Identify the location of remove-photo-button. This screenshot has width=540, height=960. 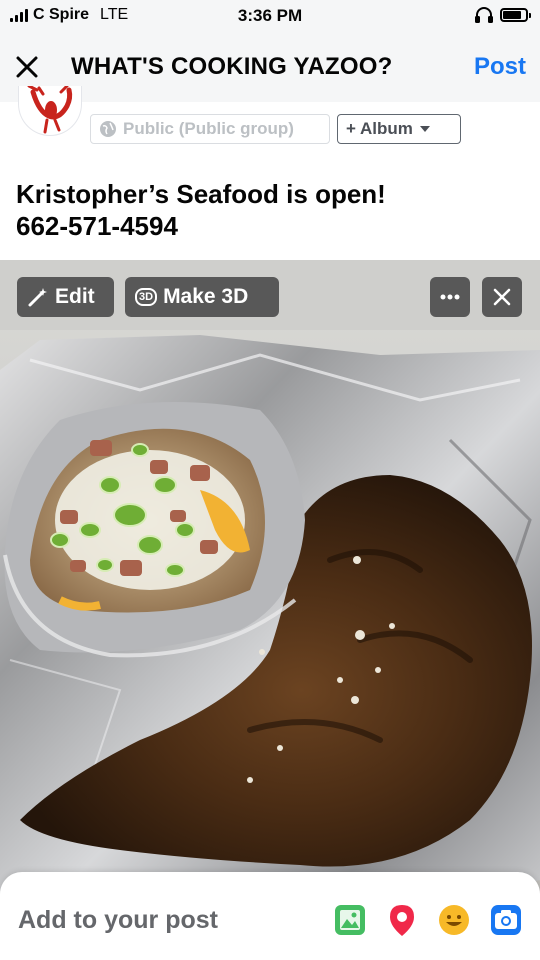
(502, 297).